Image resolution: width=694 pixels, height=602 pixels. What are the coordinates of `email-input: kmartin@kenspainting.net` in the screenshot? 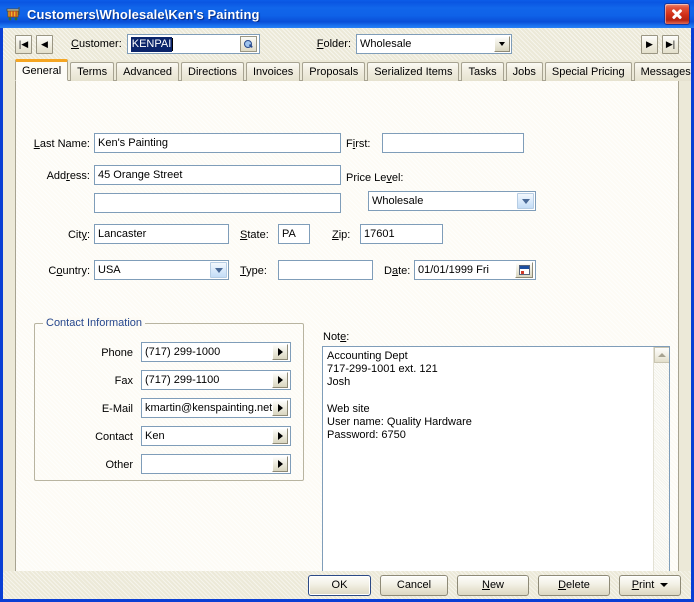 It's located at (216, 408).